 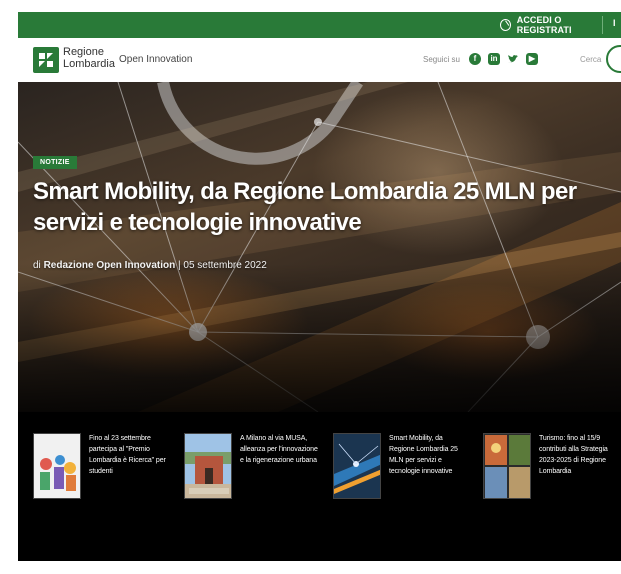 What do you see at coordinates (441, 59) in the screenshot?
I see `follow-us-label: Seguici su` at bounding box center [441, 59].